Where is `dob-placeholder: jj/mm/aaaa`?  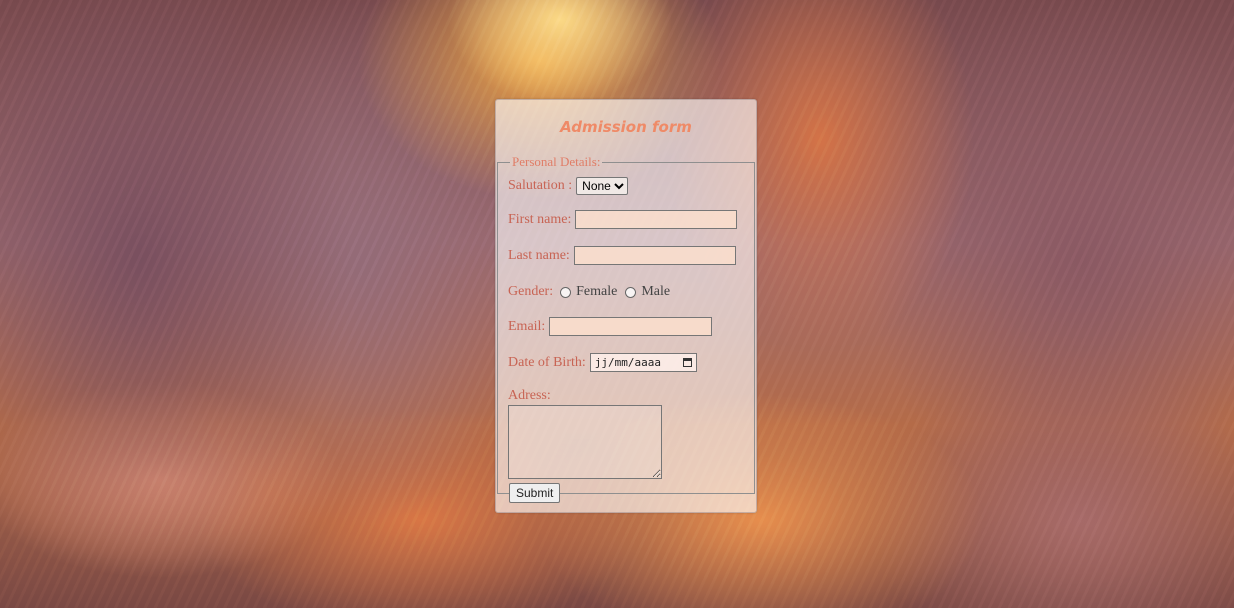
dob-placeholder: jj/mm/aaaa is located at coordinates (627, 362).